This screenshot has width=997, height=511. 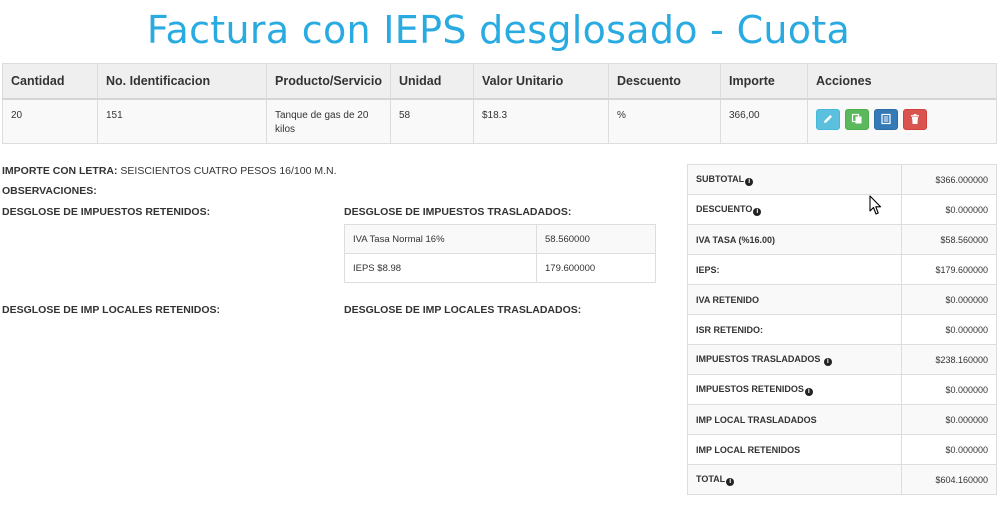 I want to click on cell-acciones, so click(x=901, y=121).